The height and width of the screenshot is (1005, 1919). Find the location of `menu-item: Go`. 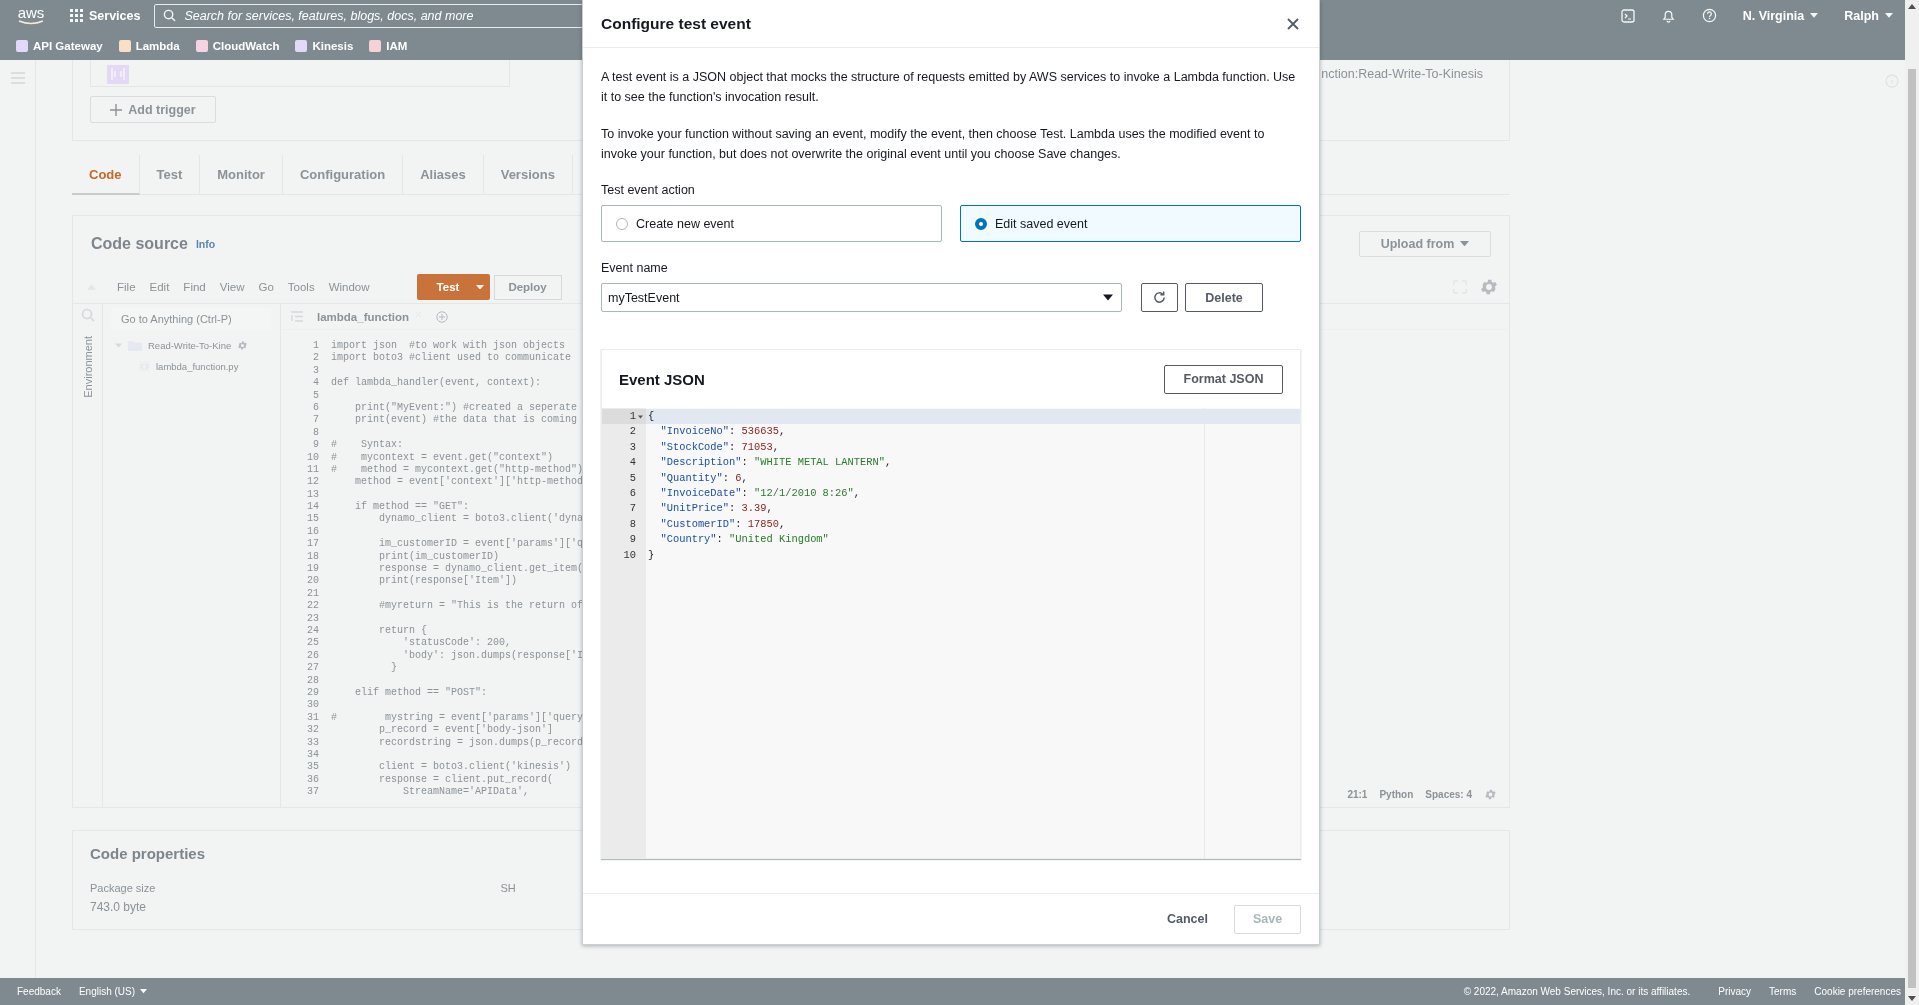

menu-item: Go is located at coordinates (266, 287).